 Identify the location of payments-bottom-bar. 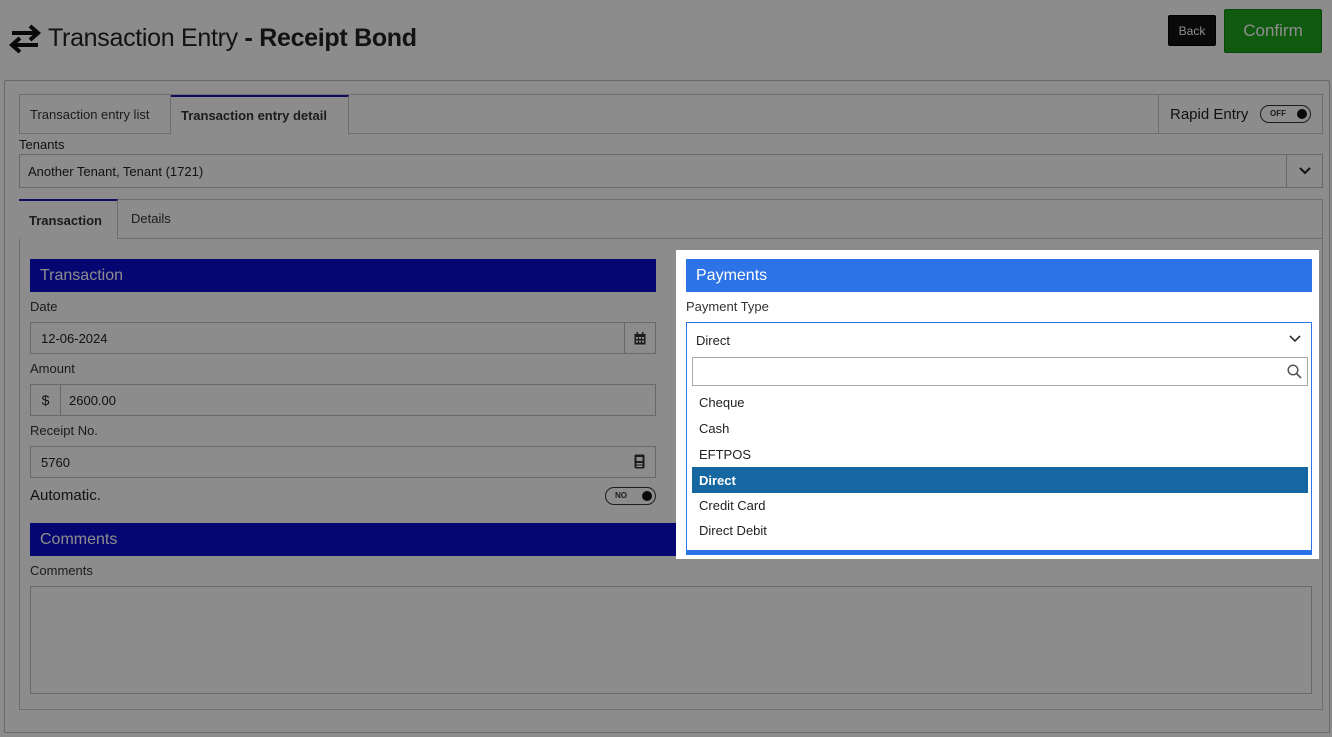
(999, 552).